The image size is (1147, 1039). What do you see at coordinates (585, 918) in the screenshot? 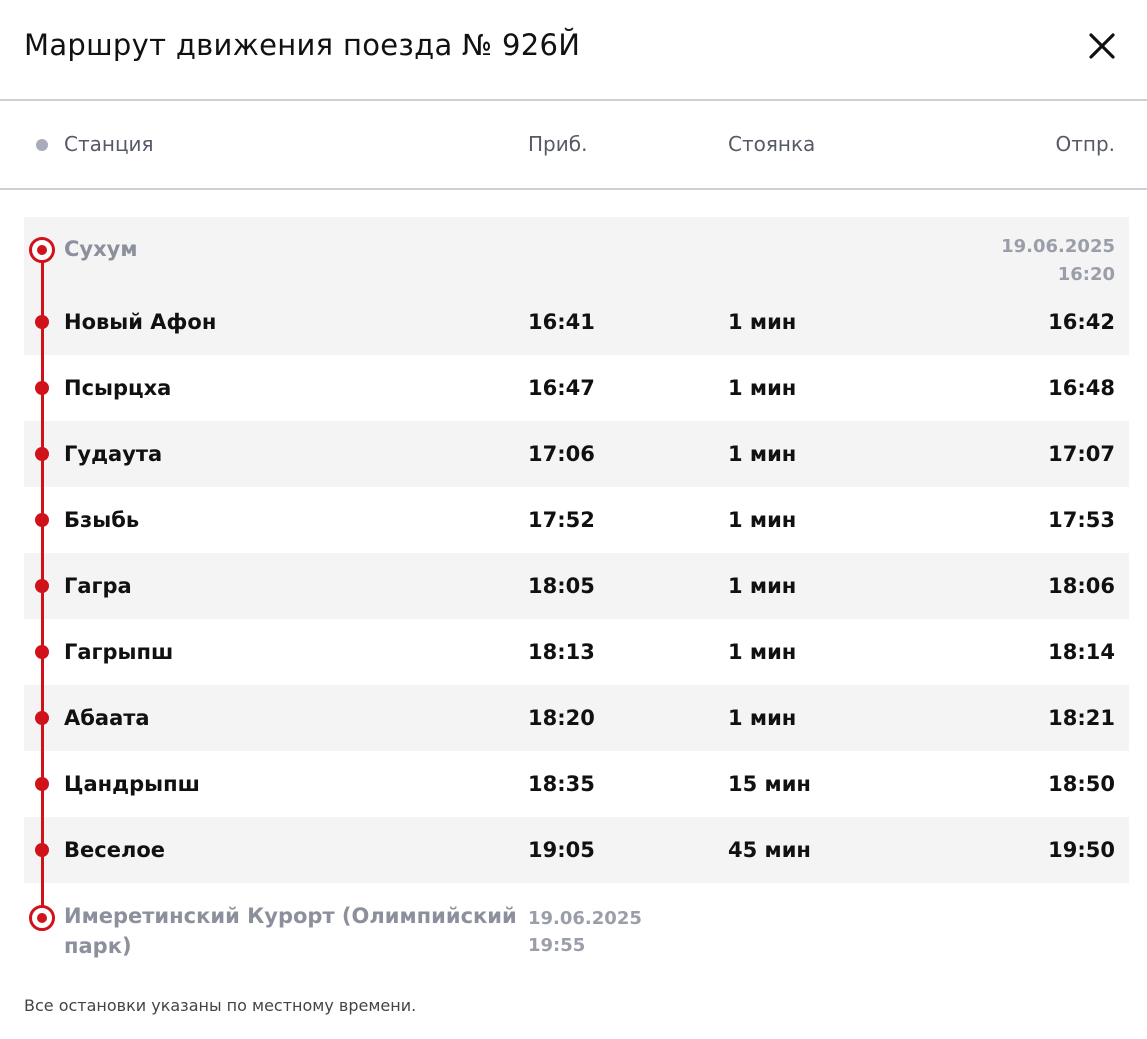
I see `destination-arrival-date: 19.06.2025` at bounding box center [585, 918].